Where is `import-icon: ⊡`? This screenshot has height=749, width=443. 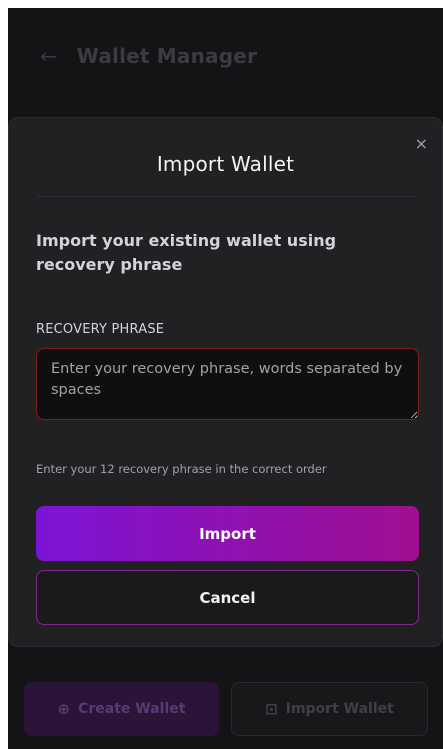 import-icon: ⊡ is located at coordinates (271, 709).